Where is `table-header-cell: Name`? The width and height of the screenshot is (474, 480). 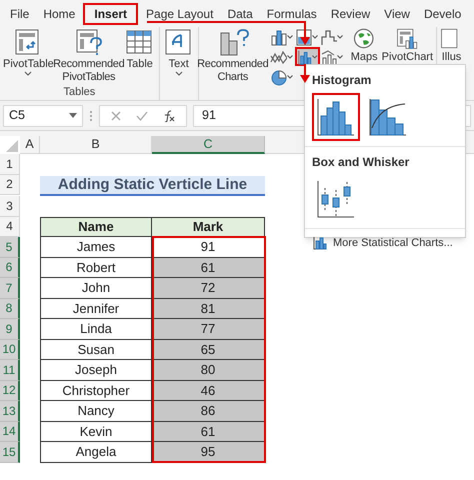 table-header-cell: Name is located at coordinates (96, 226).